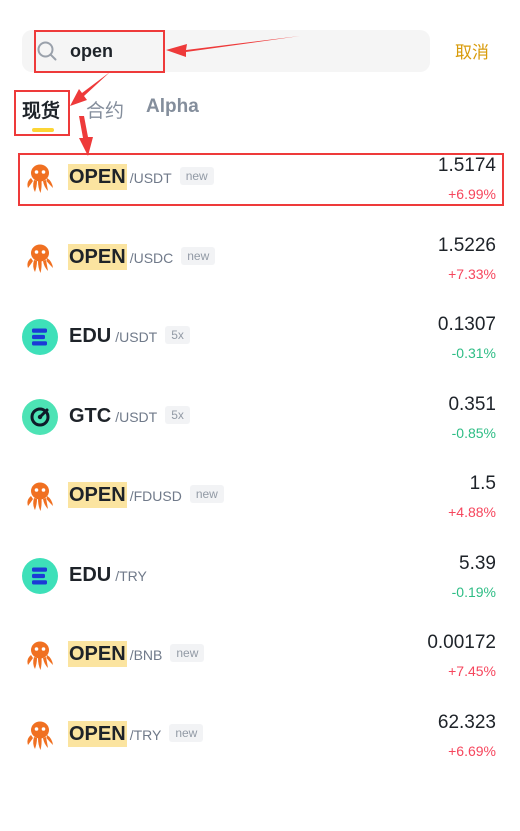 This screenshot has width=520, height=831. What do you see at coordinates (466, 722) in the screenshot?
I see `last-price: 62.323` at bounding box center [466, 722].